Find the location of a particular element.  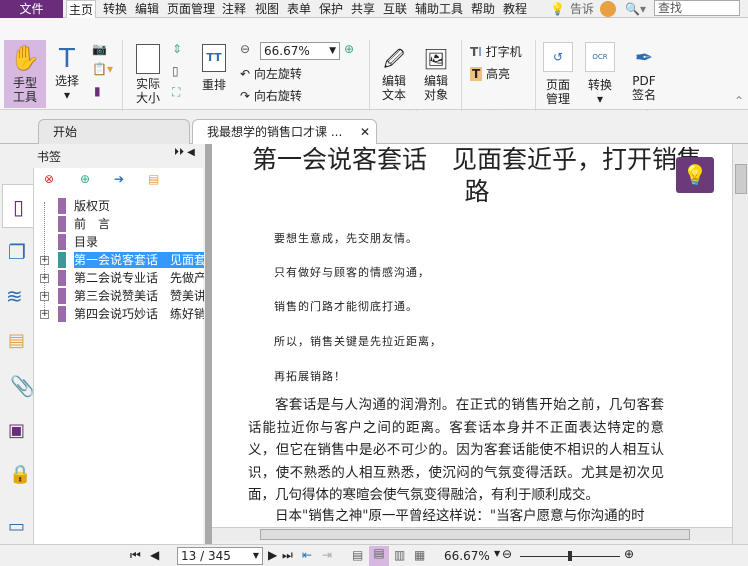

snapshot-icon: 📷 is located at coordinates (99, 49).